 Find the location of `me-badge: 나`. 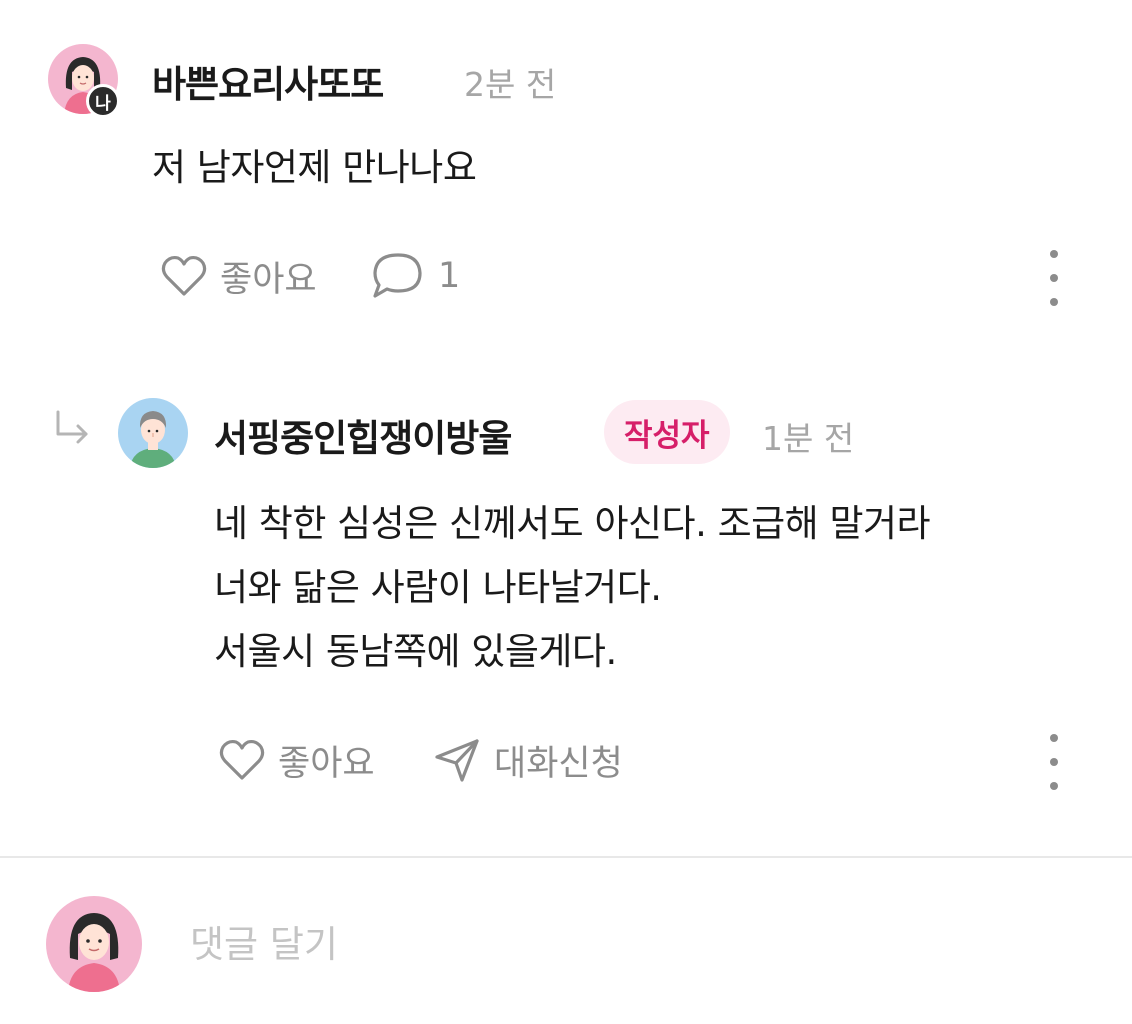

me-badge: 나 is located at coordinates (103, 101).